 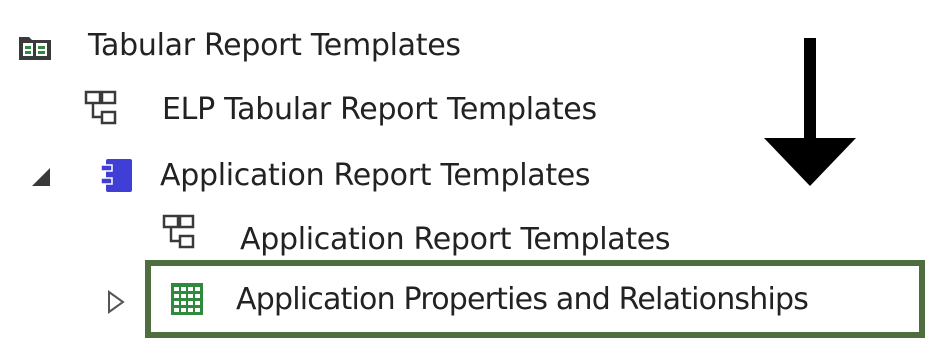 What do you see at coordinates (810, 112) in the screenshot?
I see `down-arrow-icon` at bounding box center [810, 112].